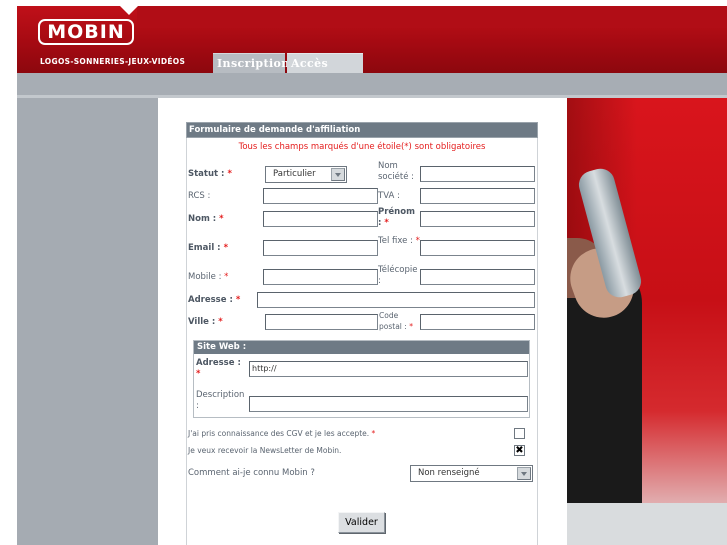  Describe the element at coordinates (325, 71) in the screenshot. I see `tab-acces-client: Accès client` at that location.